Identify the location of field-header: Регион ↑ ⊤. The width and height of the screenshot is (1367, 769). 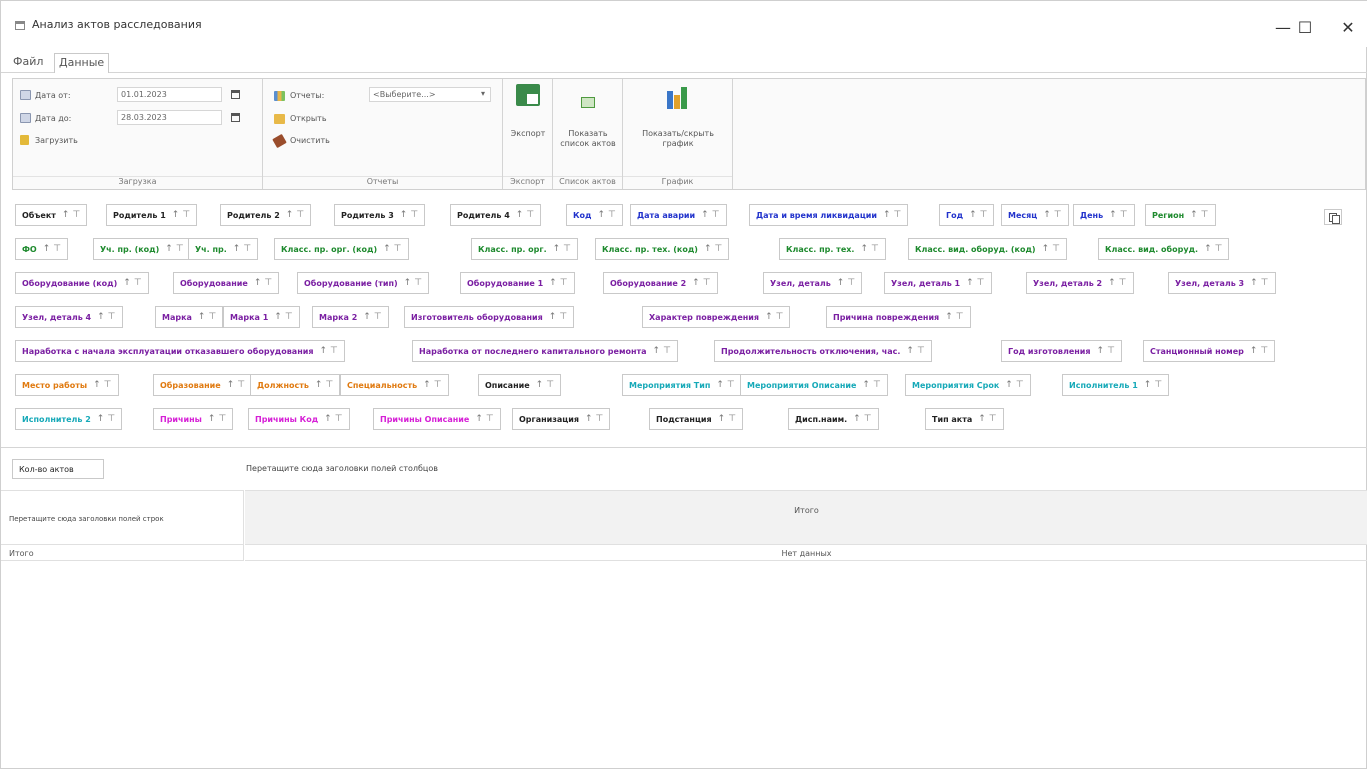
(1180, 215).